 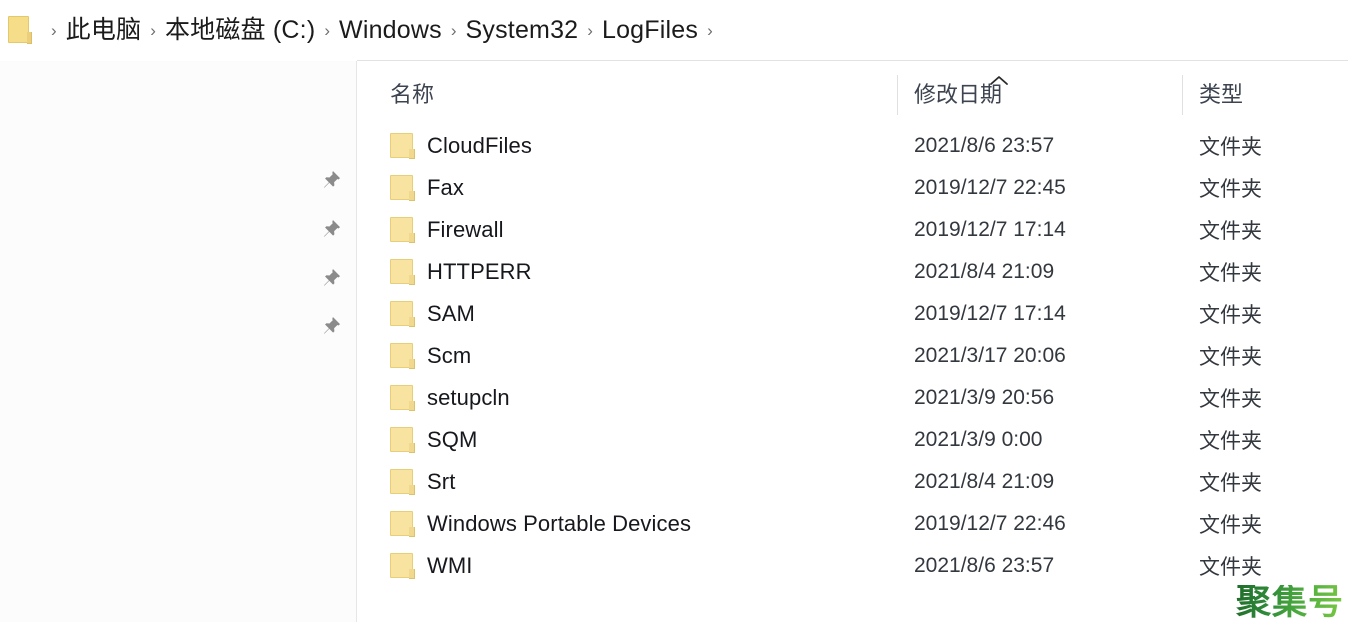 I want to click on table-row: SQM 2021/3/9 0:00 文件夹, so click(x=853, y=440).